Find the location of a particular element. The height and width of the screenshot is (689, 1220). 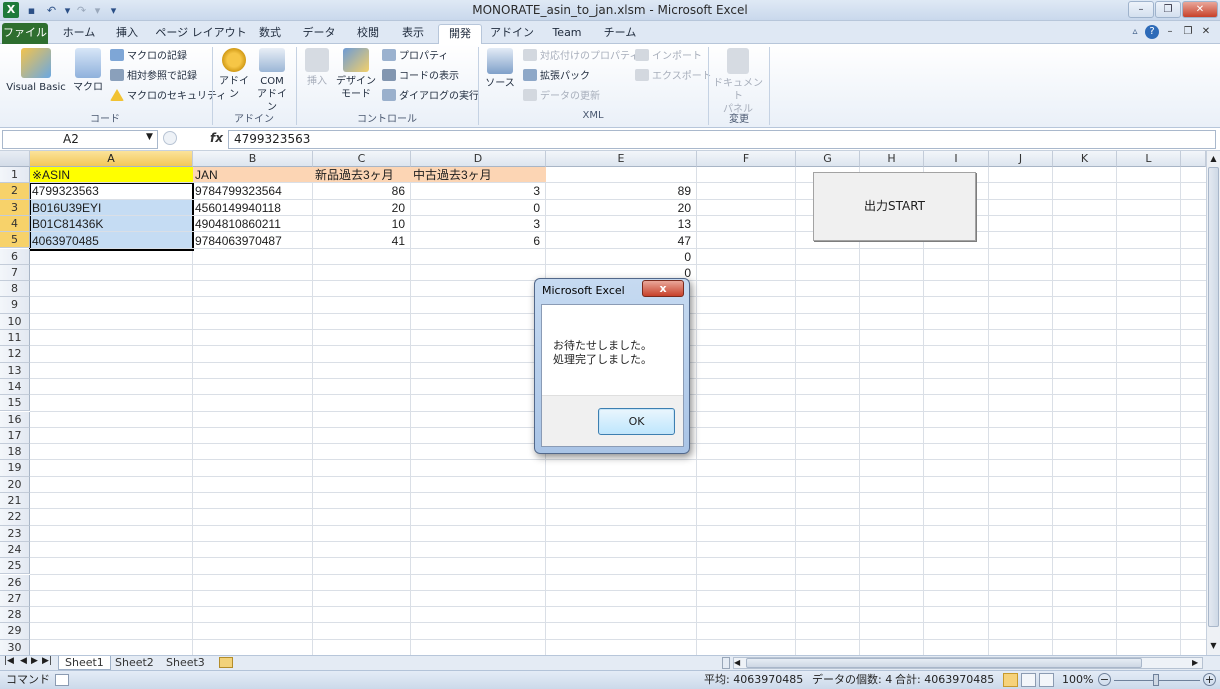

workbook-close-icon: ✕ is located at coordinates (1206, 32).